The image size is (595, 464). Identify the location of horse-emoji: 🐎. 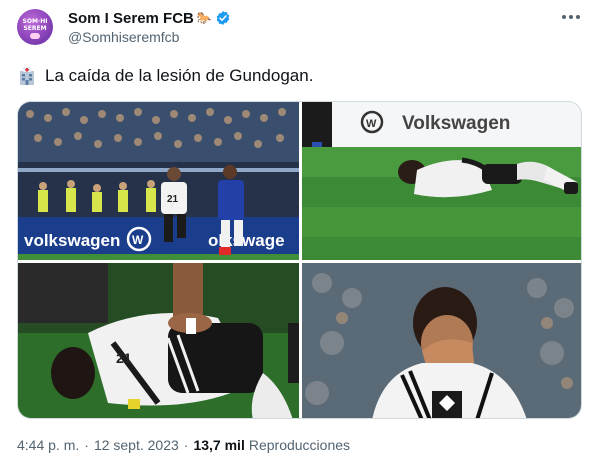
(204, 18).